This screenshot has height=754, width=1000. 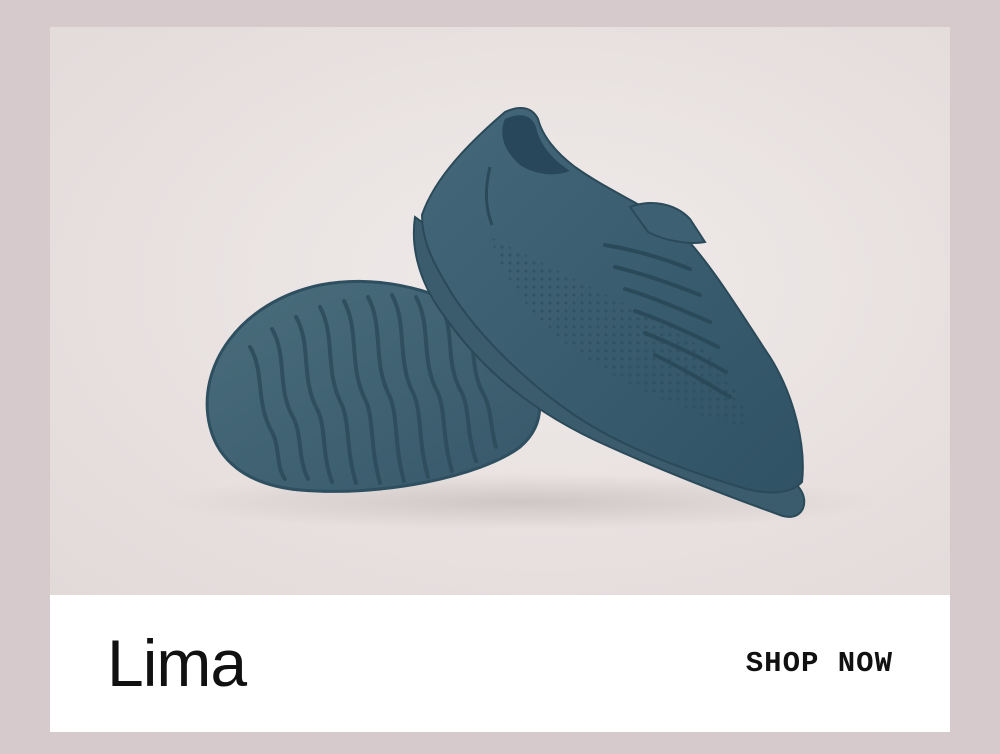 What do you see at coordinates (819, 664) in the screenshot?
I see `shop-now-link: SHOP NOW` at bounding box center [819, 664].